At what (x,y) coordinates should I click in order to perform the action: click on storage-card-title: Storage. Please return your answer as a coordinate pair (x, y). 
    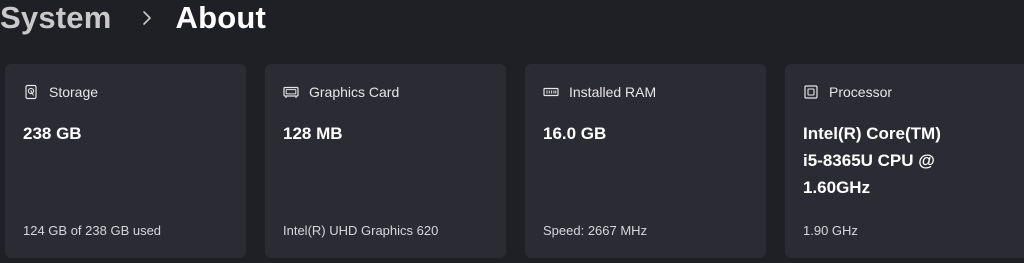
    Looking at the image, I should click on (74, 92).